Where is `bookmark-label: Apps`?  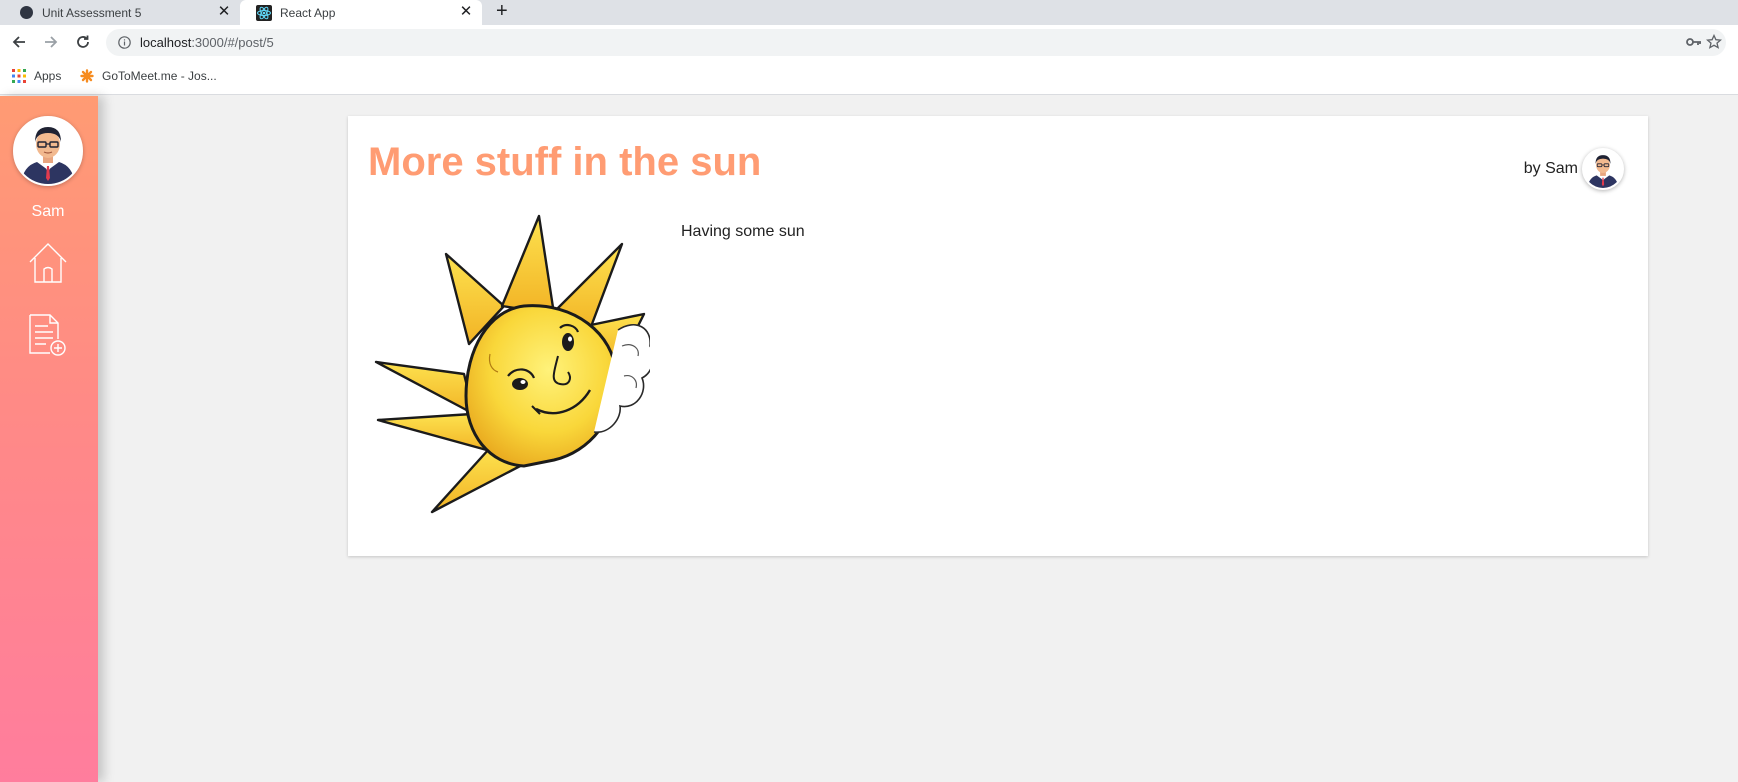 bookmark-label: Apps is located at coordinates (48, 76).